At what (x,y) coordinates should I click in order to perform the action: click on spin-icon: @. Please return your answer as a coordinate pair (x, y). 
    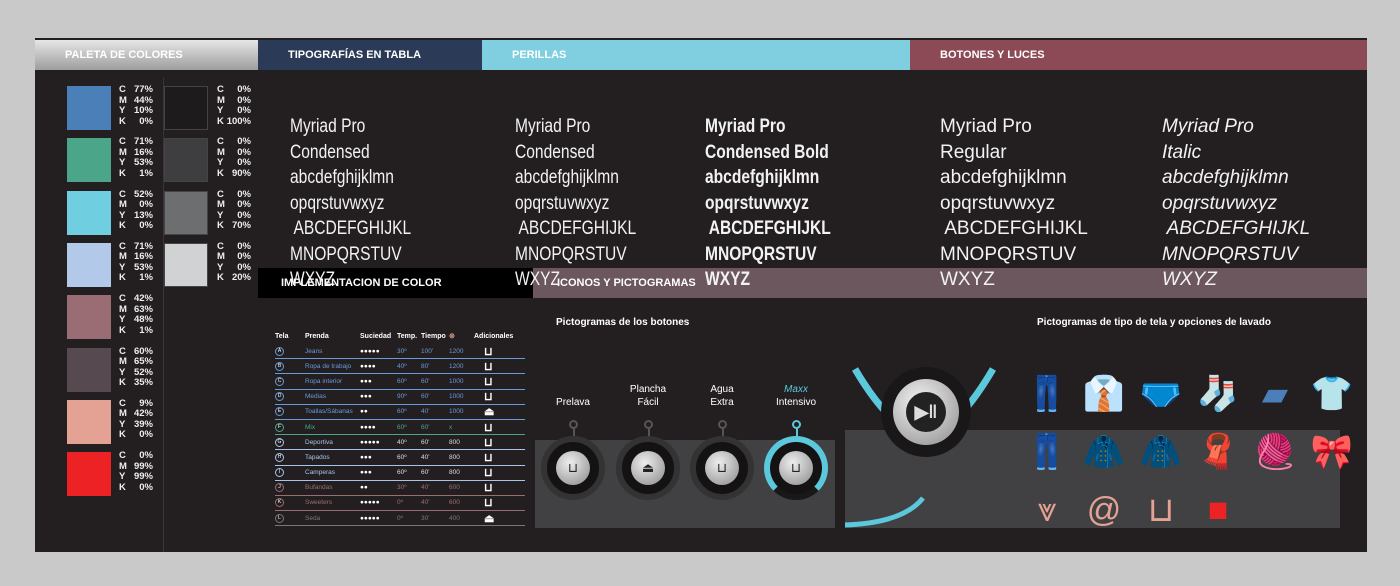
    Looking at the image, I should click on (1104, 510).